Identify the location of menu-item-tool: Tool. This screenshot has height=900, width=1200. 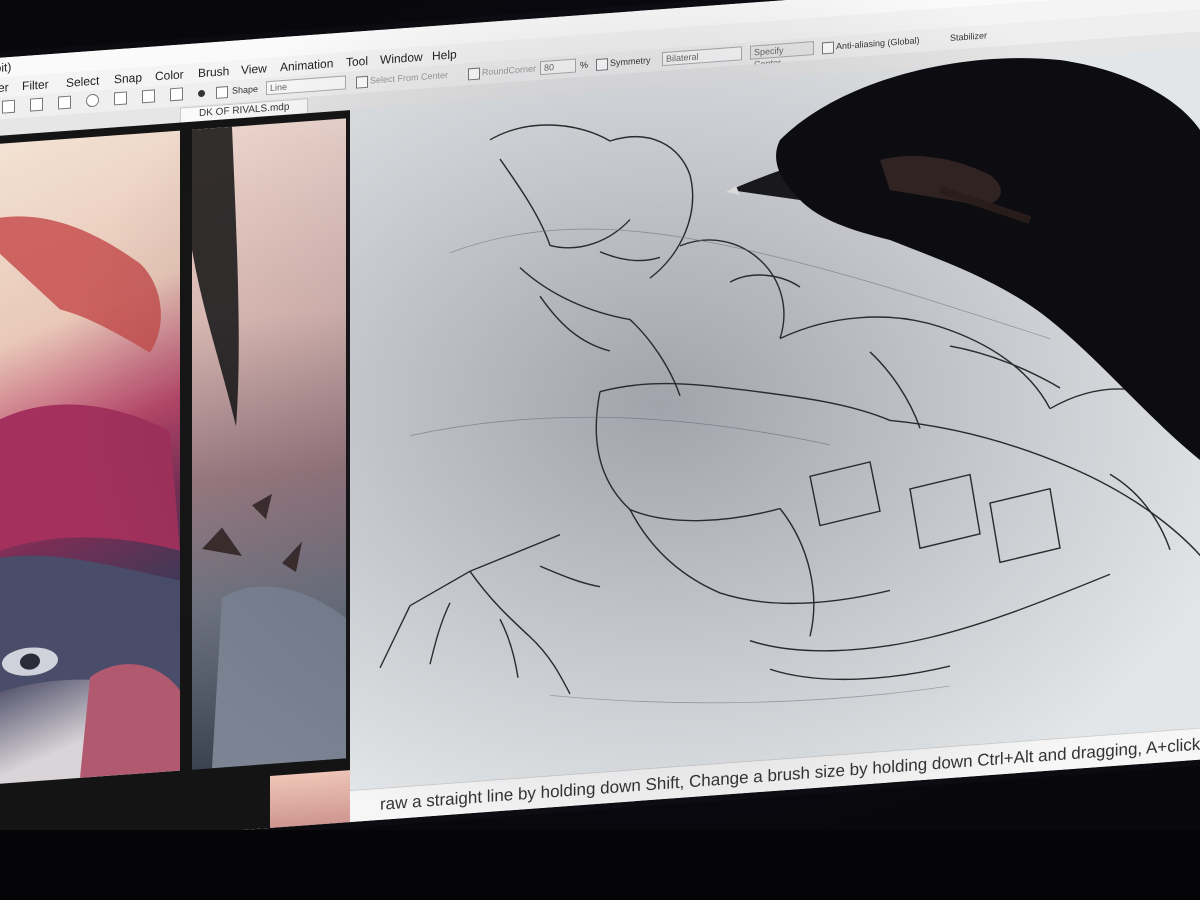
(357, 62).